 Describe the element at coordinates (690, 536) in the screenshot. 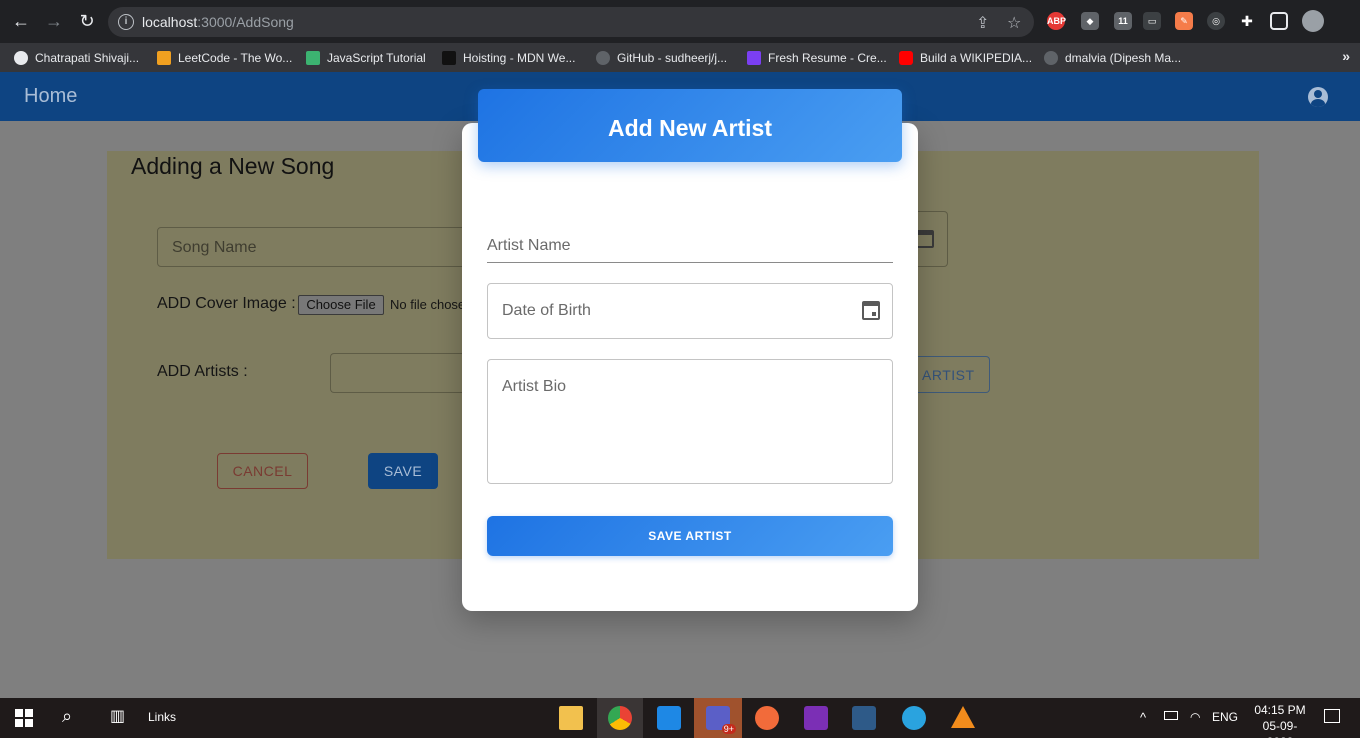

I see `save-artist-button: SAVE ARTIST` at that location.